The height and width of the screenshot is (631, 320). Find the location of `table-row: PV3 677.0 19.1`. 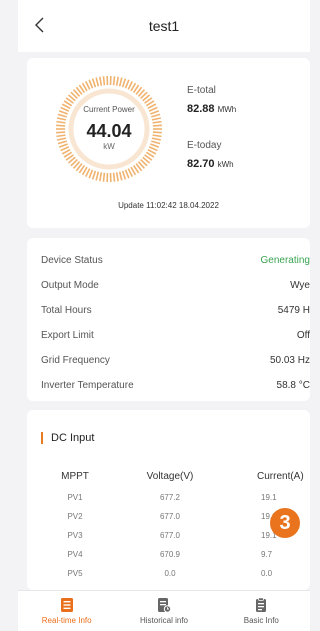

table-row: PV3 677.0 19.1 is located at coordinates (172, 535).